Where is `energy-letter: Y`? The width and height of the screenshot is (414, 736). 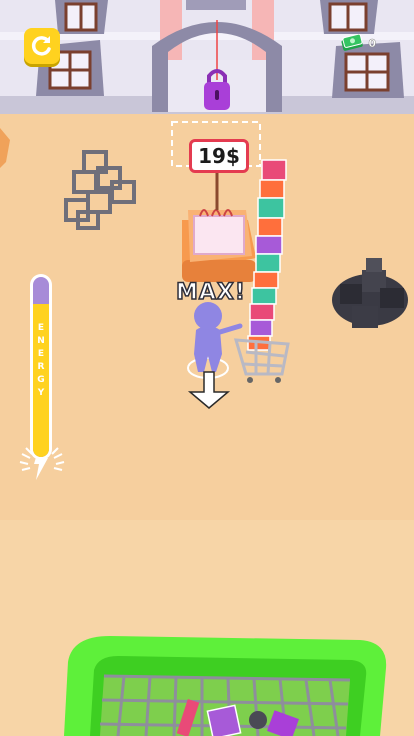 energy-letter: Y is located at coordinates (41, 393).